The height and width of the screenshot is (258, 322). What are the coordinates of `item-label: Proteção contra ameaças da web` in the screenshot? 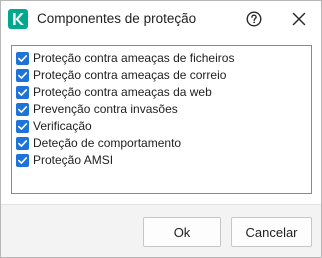 It's located at (122, 92).